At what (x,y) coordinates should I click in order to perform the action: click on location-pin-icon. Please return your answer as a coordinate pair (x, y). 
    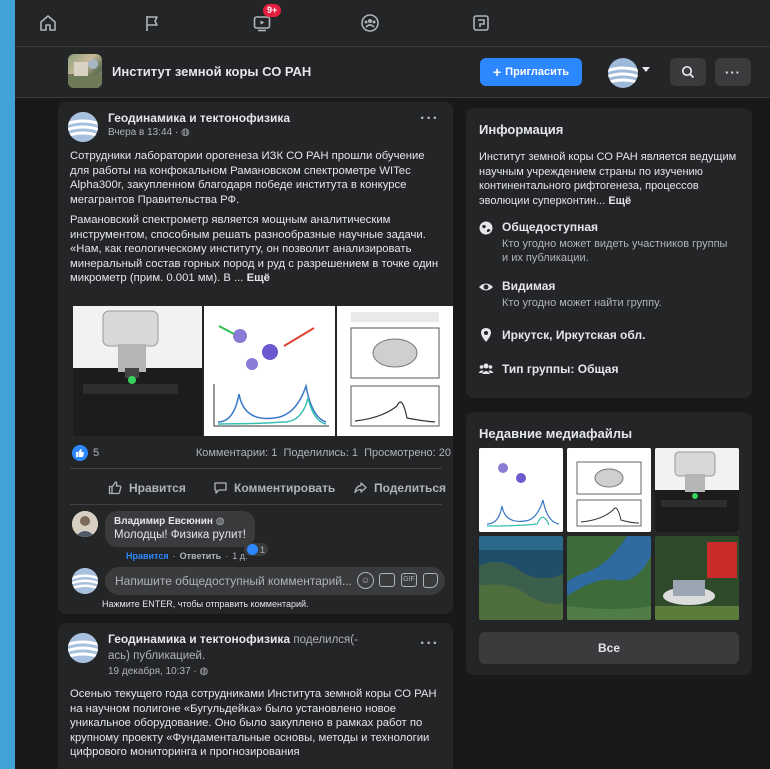
    Looking at the image, I should click on (486, 335).